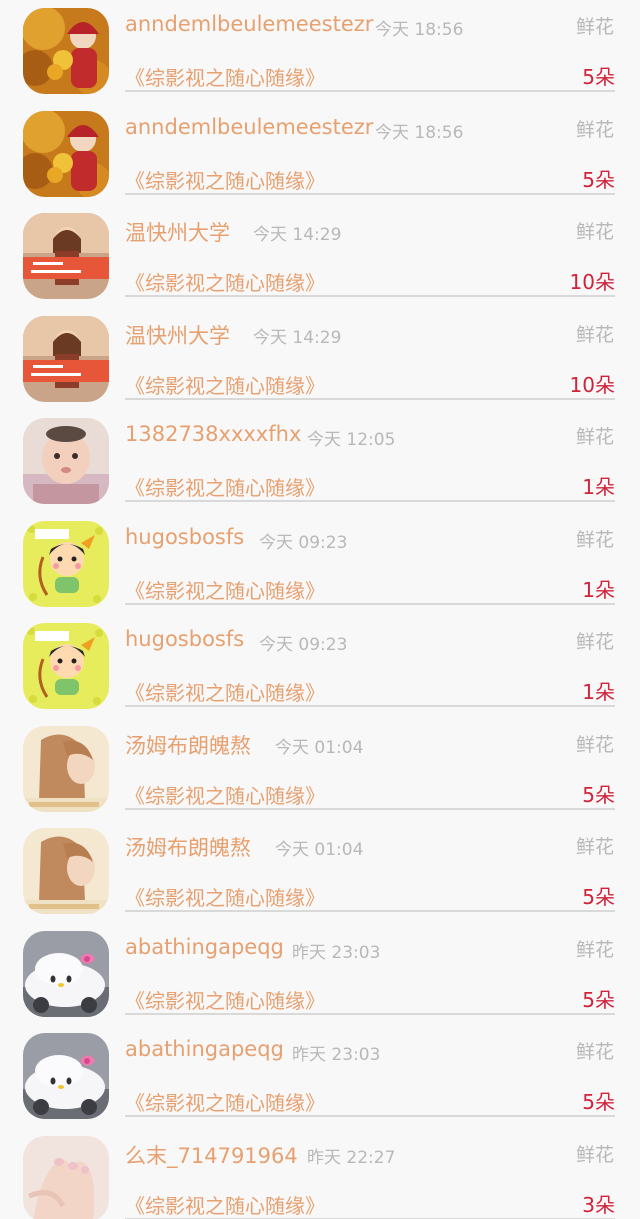 The image size is (640, 1219). I want to click on hands-avatar, so click(66, 1177).